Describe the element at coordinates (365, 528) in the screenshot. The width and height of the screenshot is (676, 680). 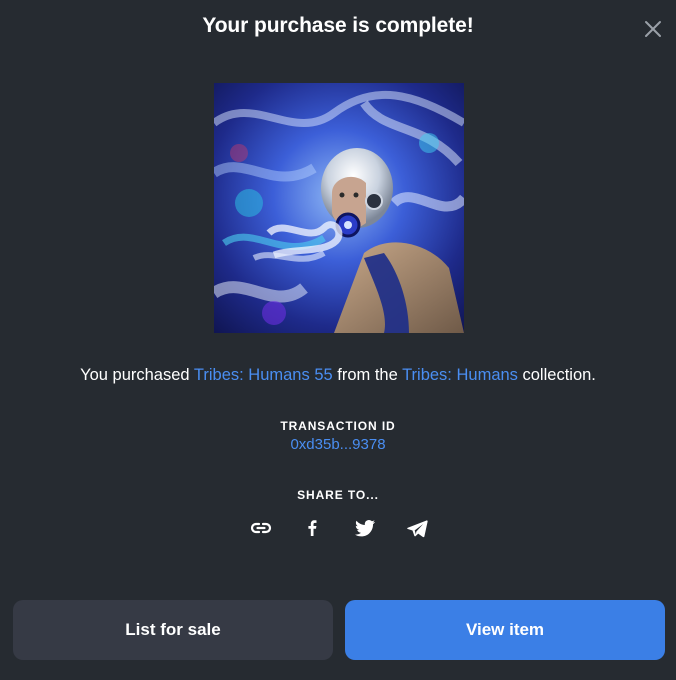
I see `twitter-icon` at that location.